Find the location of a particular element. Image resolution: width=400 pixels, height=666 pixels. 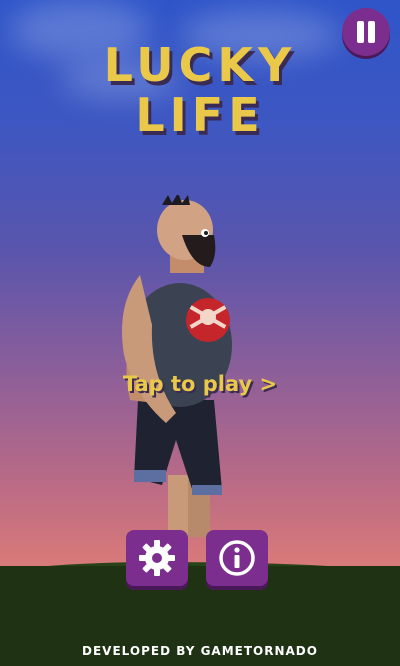

developer-credit: DEVELOPED BY GAMETORNADO is located at coordinates (200, 651).